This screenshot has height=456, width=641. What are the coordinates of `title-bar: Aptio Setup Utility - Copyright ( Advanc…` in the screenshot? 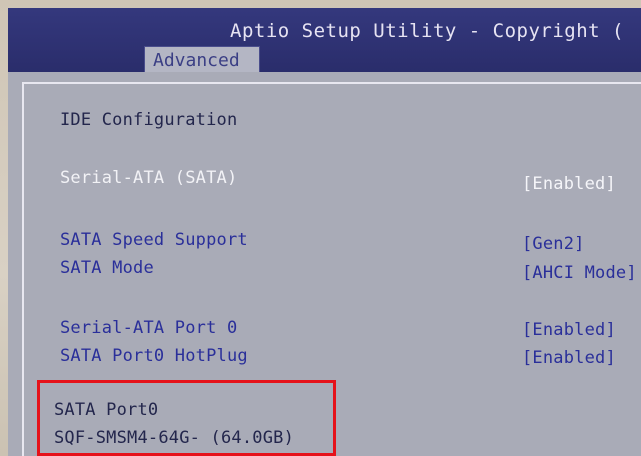 It's located at (324, 40).